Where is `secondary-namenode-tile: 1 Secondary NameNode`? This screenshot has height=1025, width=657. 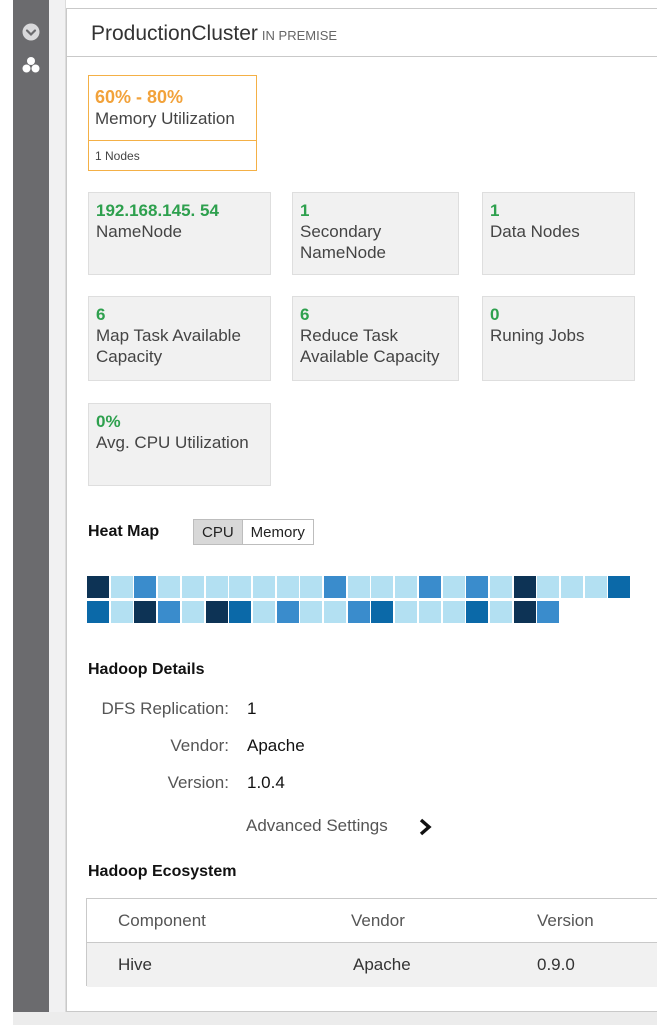 secondary-namenode-tile: 1 Secondary NameNode is located at coordinates (375, 233).